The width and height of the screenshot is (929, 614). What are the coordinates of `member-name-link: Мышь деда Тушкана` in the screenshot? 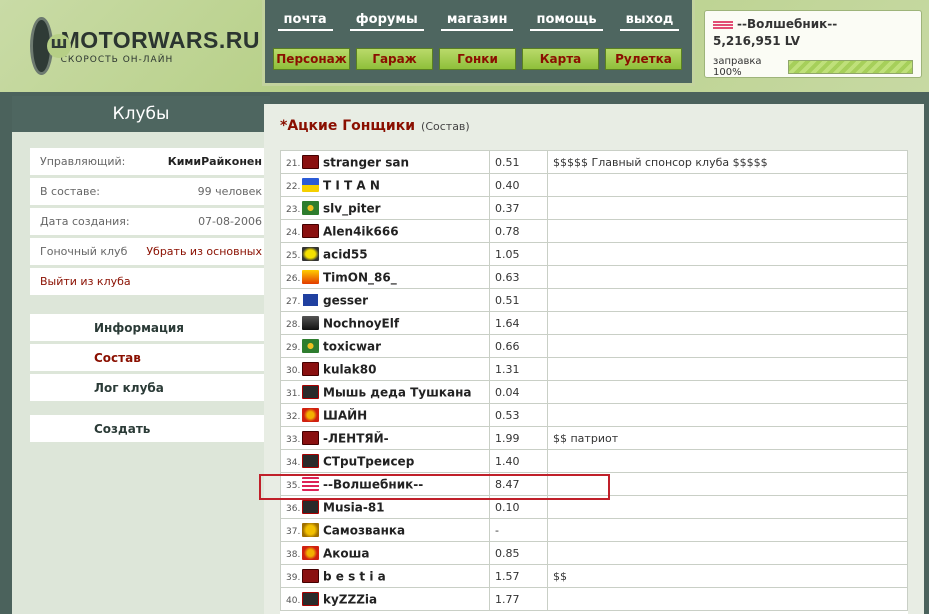 It's located at (397, 392).